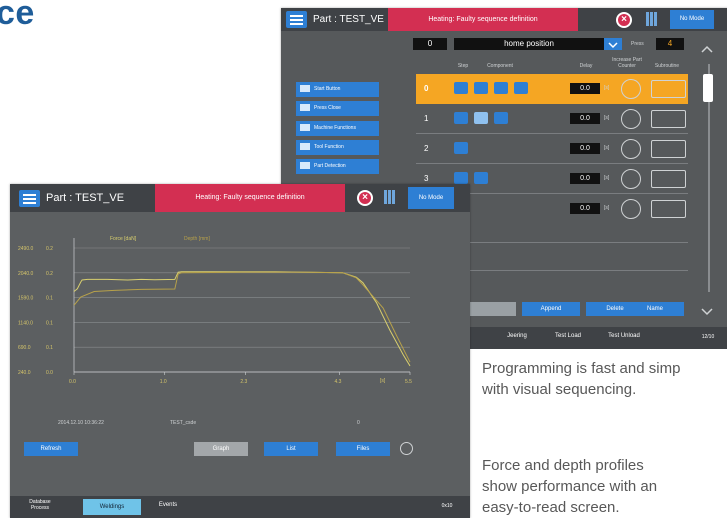 This screenshot has width=727, height=518. I want to click on tab-test-unload: Test Unload, so click(624, 336).